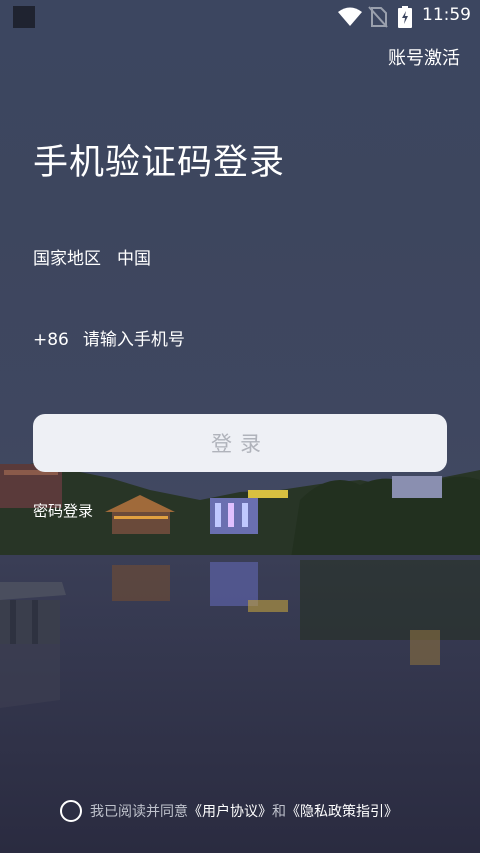 This screenshot has height=853, width=480. Describe the element at coordinates (350, 16) in the screenshot. I see `wifi-icon` at that location.